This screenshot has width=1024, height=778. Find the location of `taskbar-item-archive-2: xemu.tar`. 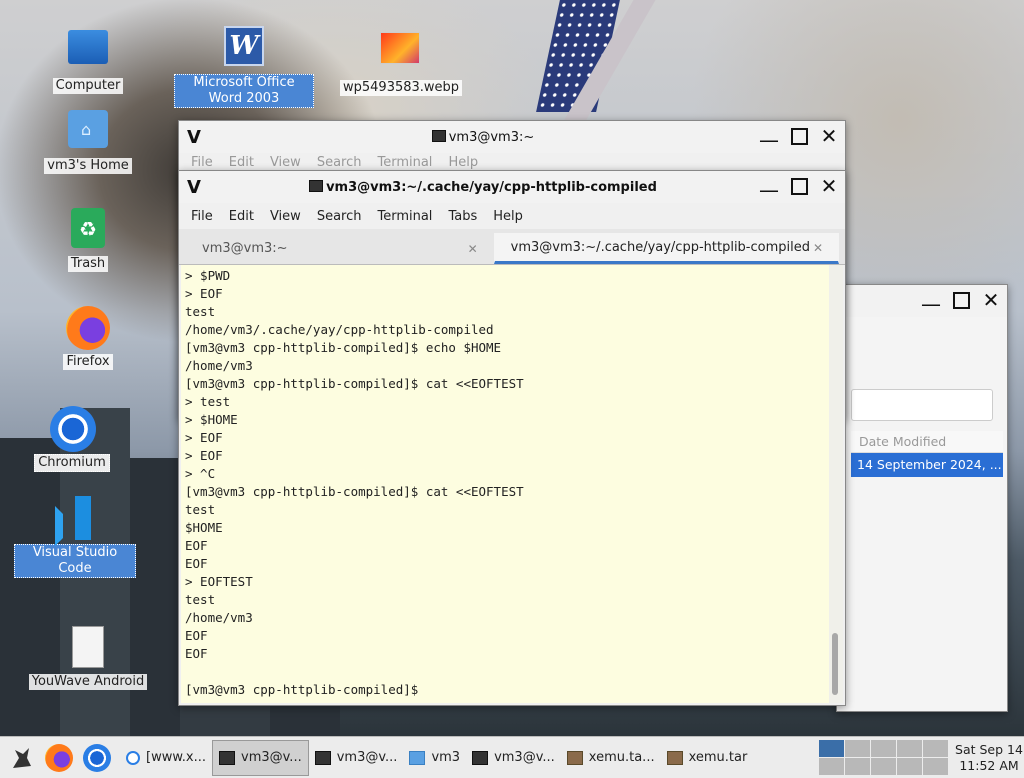

taskbar-item-archive-2: xemu.tar is located at coordinates (707, 758).